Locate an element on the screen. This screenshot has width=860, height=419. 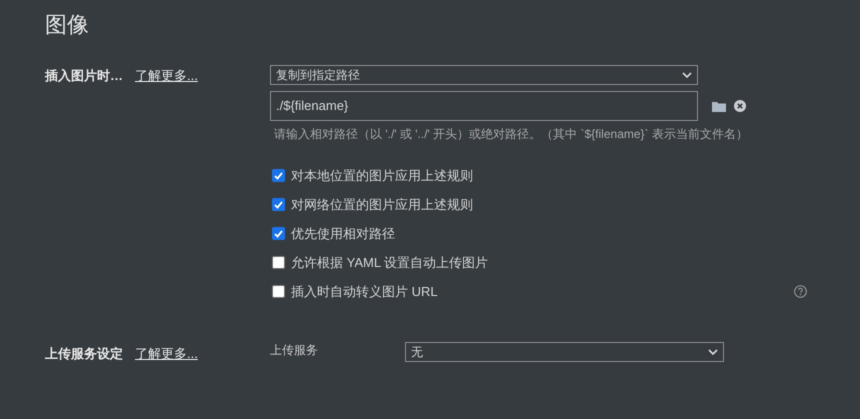
folder-icon is located at coordinates (719, 106).